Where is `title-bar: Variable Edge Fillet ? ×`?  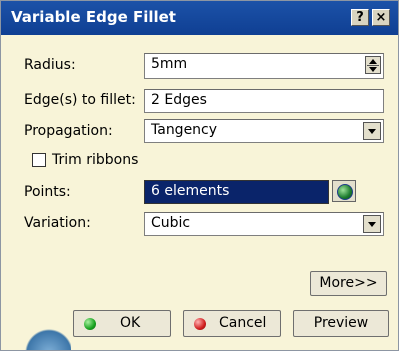
title-bar: Variable Edge Fillet ? × is located at coordinates (199, 18).